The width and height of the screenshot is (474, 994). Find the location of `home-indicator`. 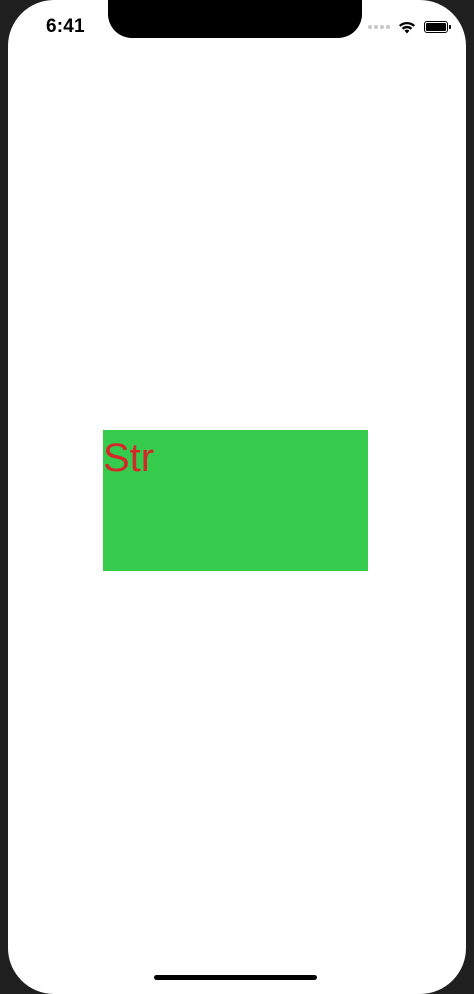

home-indicator is located at coordinates (235, 977).